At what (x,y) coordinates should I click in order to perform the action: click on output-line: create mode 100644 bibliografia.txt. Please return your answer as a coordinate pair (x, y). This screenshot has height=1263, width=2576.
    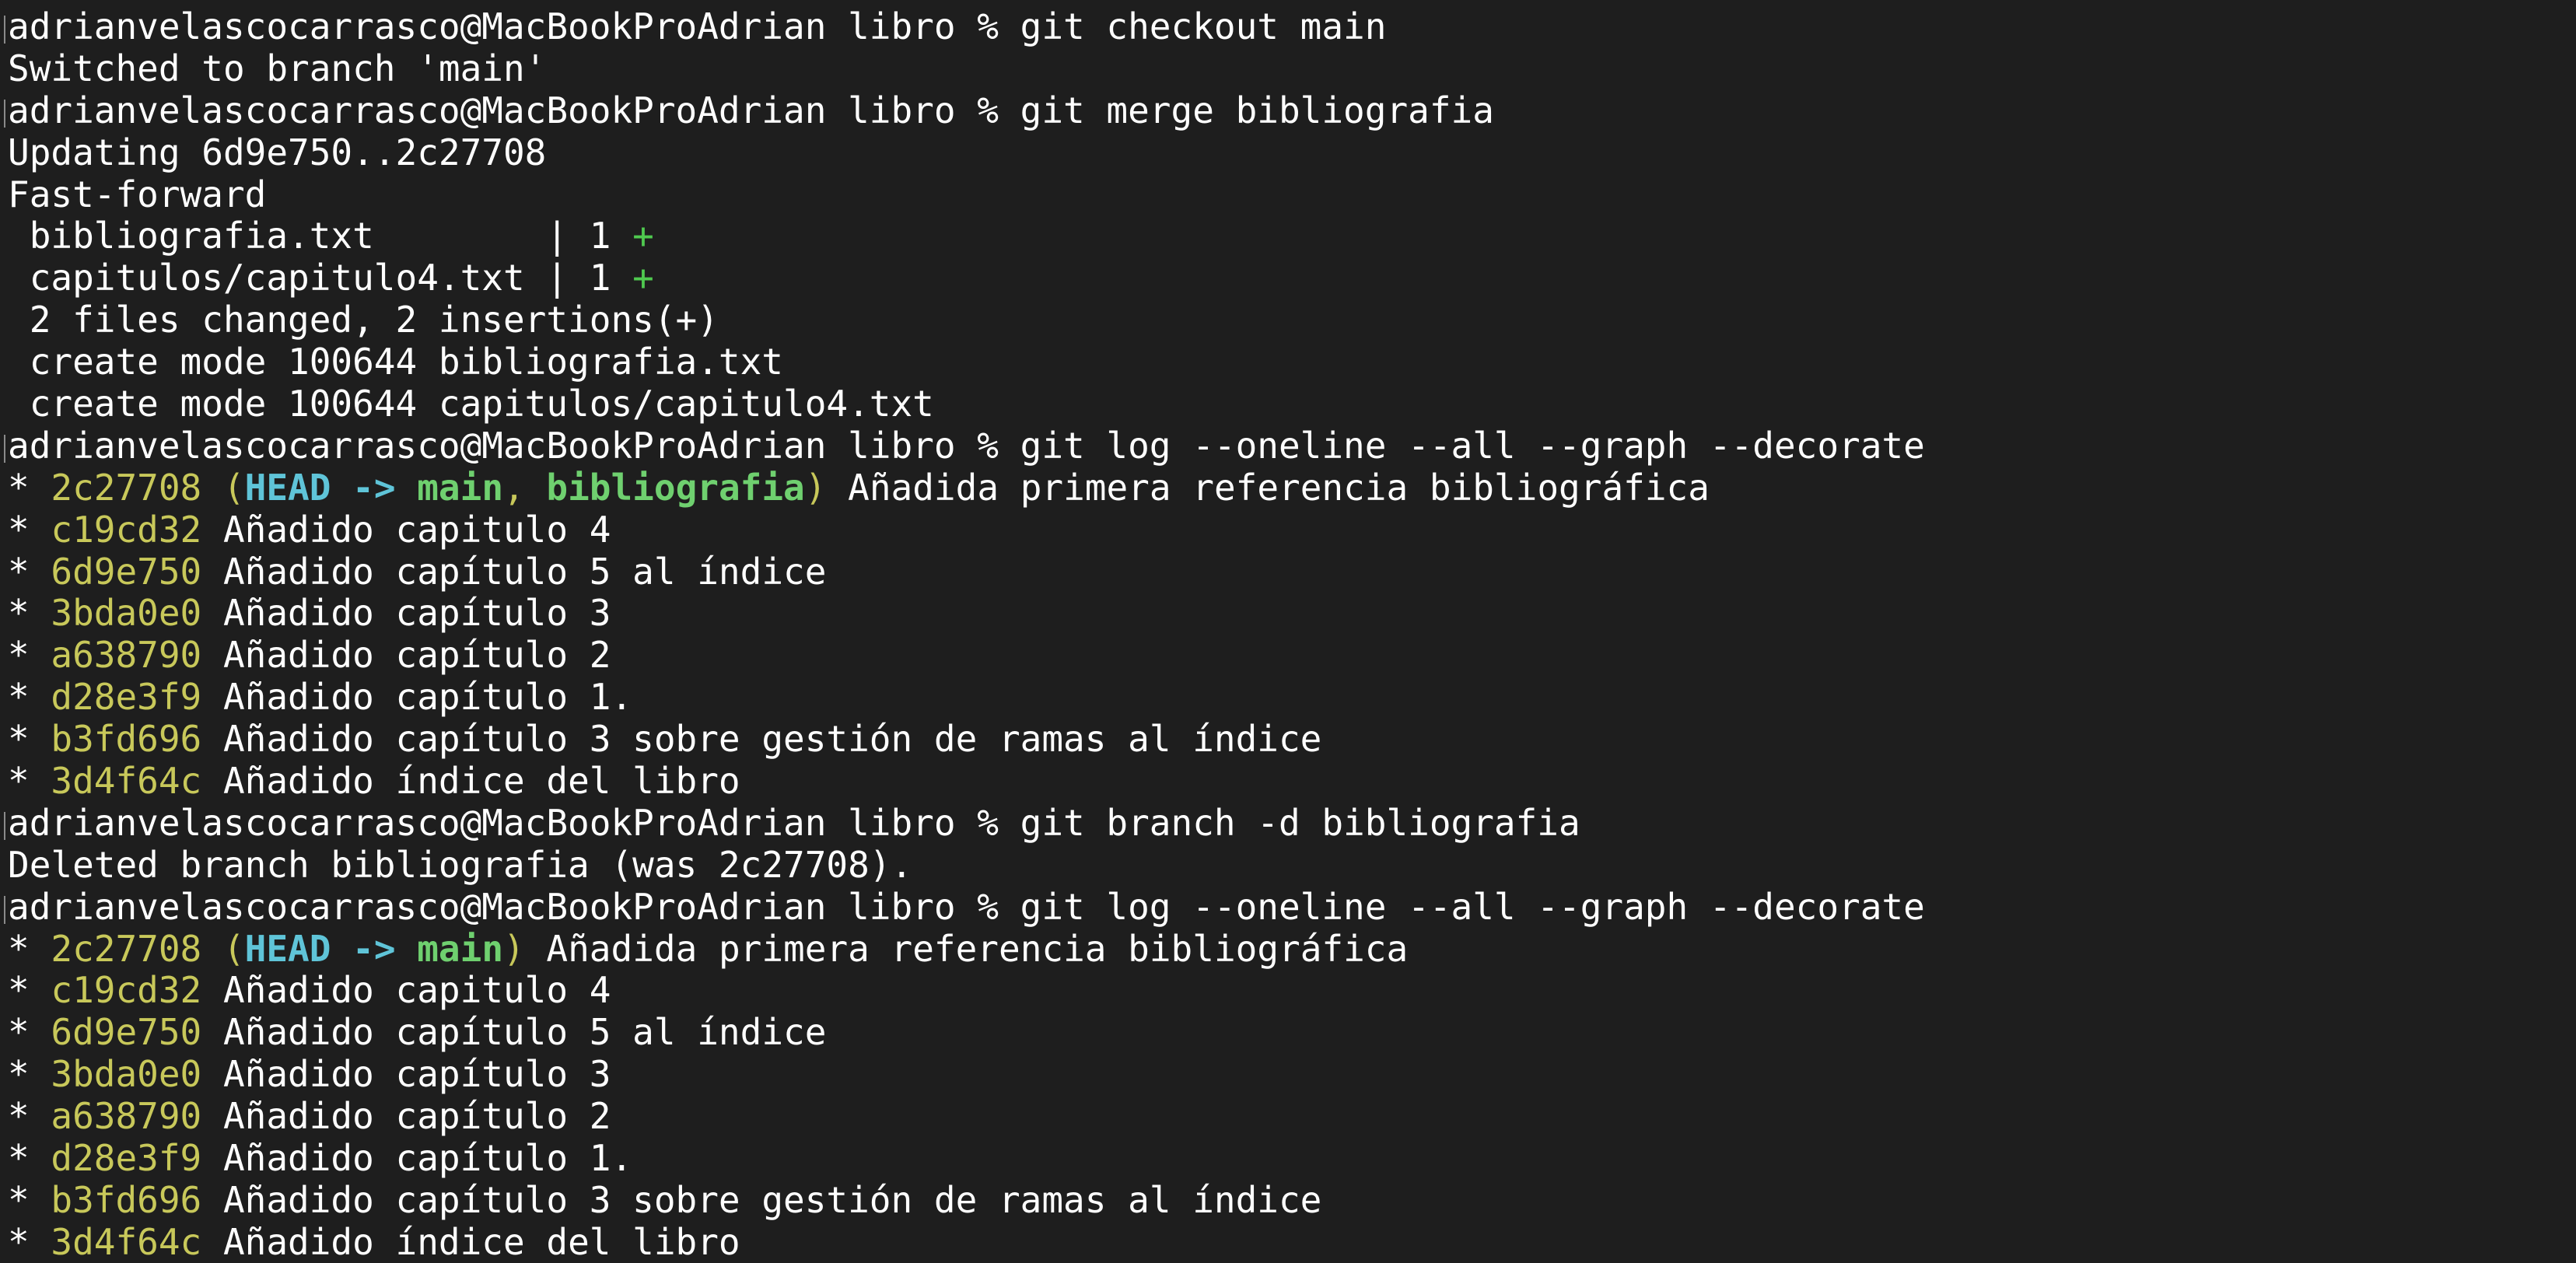
    Looking at the image, I should click on (396, 362).